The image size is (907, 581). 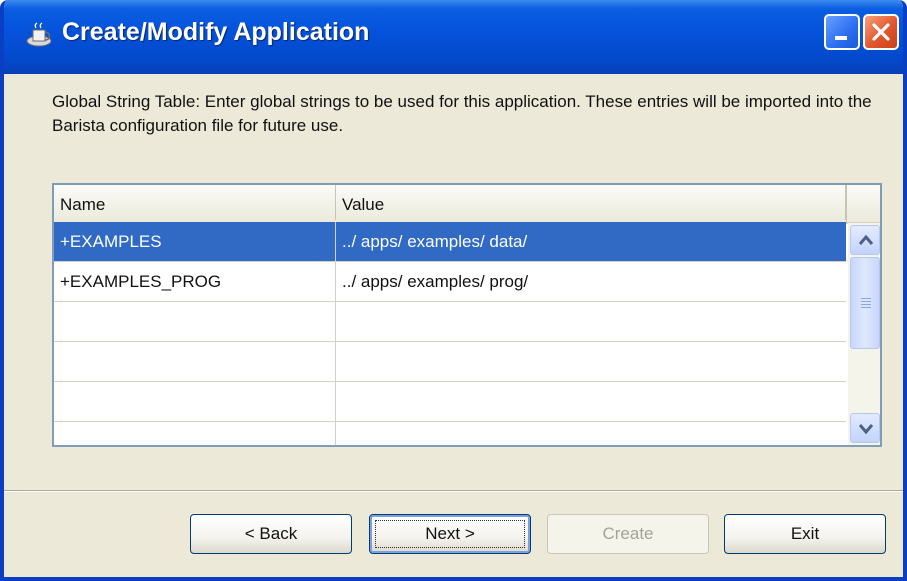 What do you see at coordinates (591, 241) in the screenshot?
I see `value-cell: ../ apps/ examples/ data/` at bounding box center [591, 241].